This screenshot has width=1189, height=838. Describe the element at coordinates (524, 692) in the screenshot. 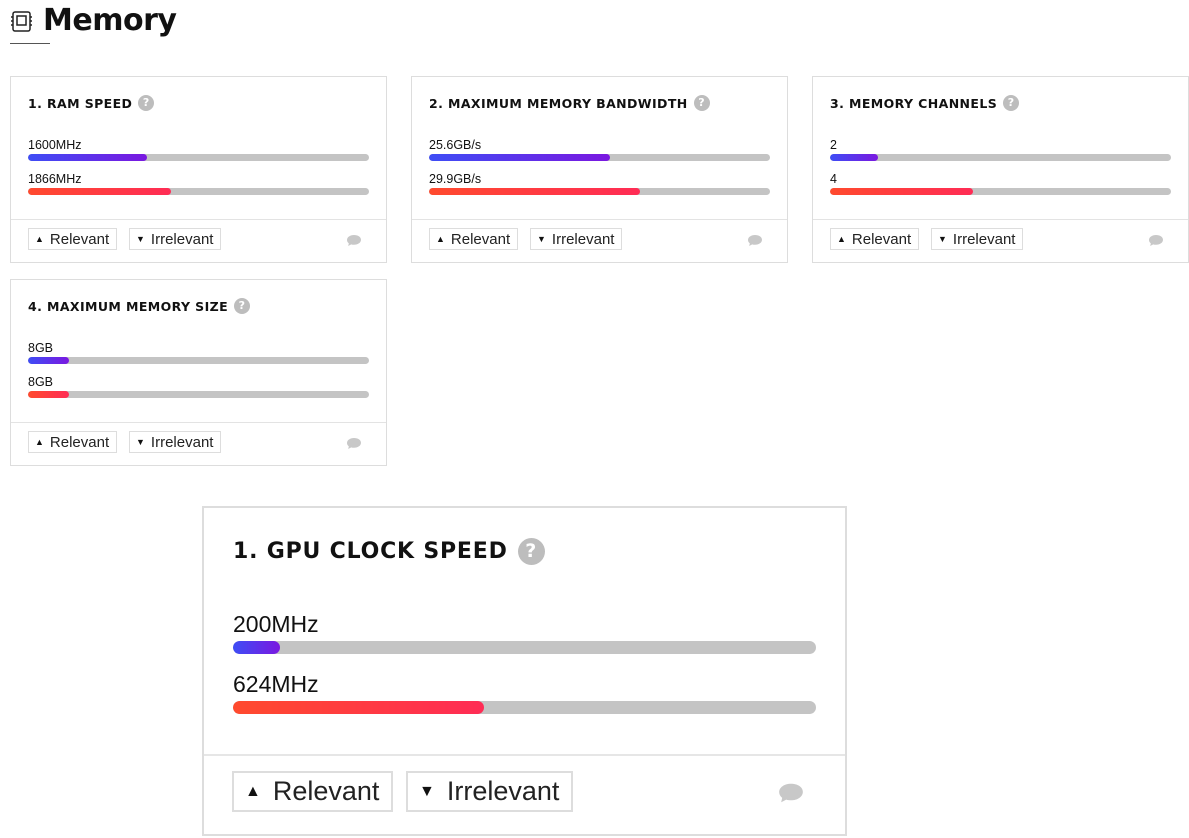

I see `metric-row: 624MHz` at that location.